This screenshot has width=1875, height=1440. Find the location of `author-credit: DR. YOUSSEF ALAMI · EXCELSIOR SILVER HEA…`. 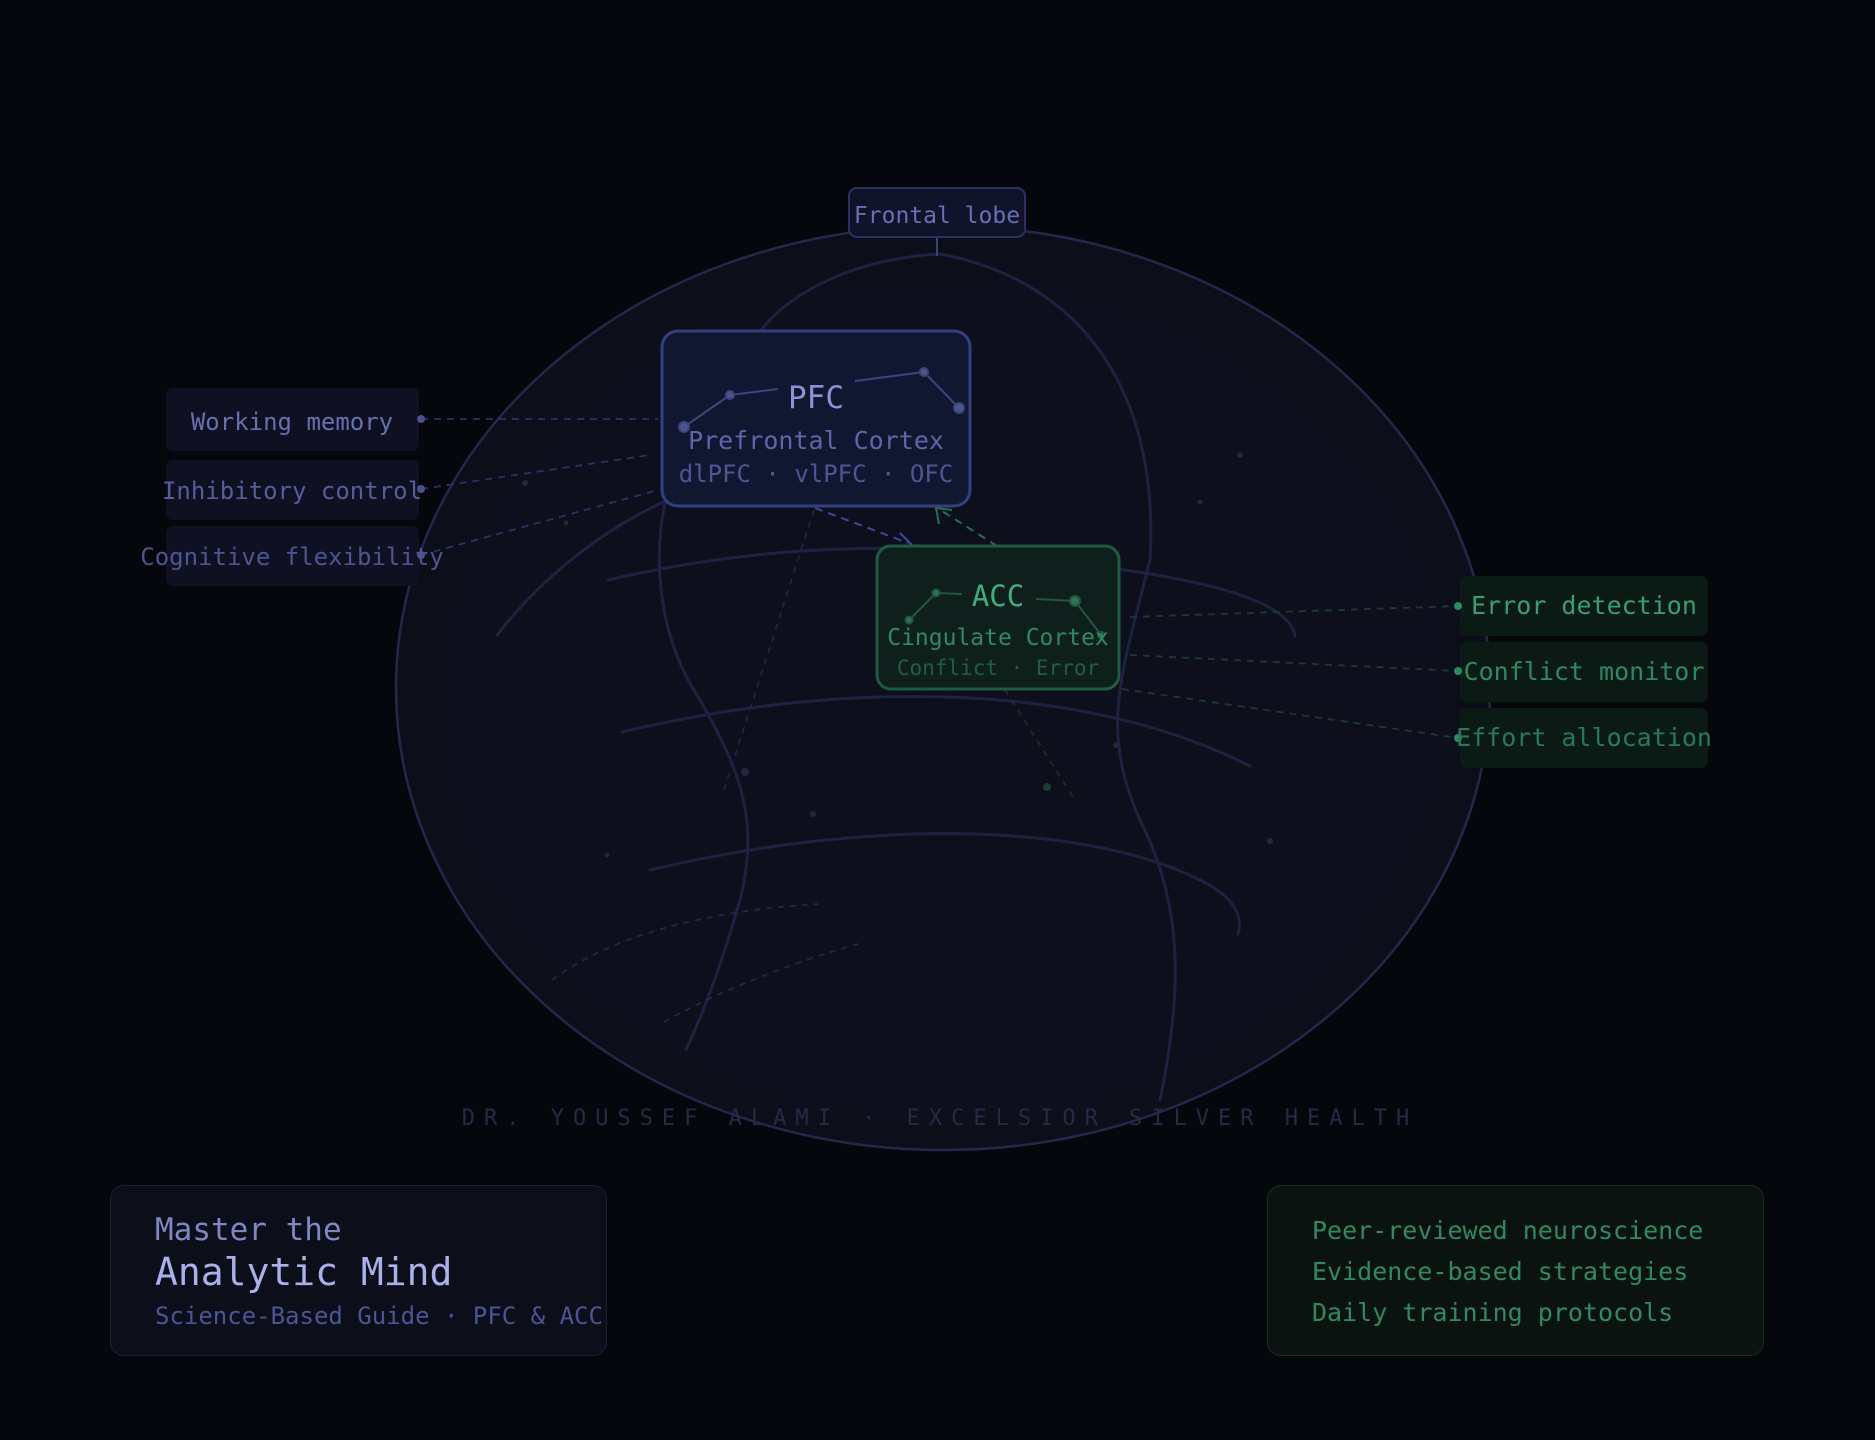

author-credit: DR. YOUSSEF ALAMI · EXCELSIOR SILVER HEA… is located at coordinates (940, 1118).